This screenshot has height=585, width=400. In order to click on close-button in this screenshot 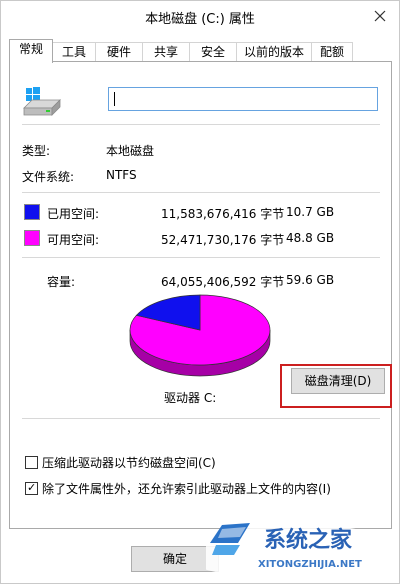, I will do `click(380, 16)`.